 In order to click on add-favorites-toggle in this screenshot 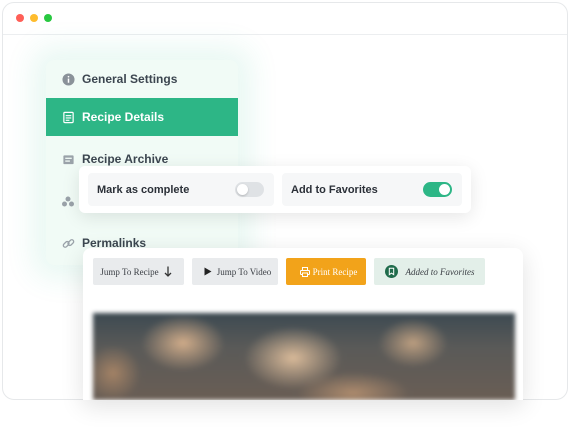, I will do `click(437, 189)`.